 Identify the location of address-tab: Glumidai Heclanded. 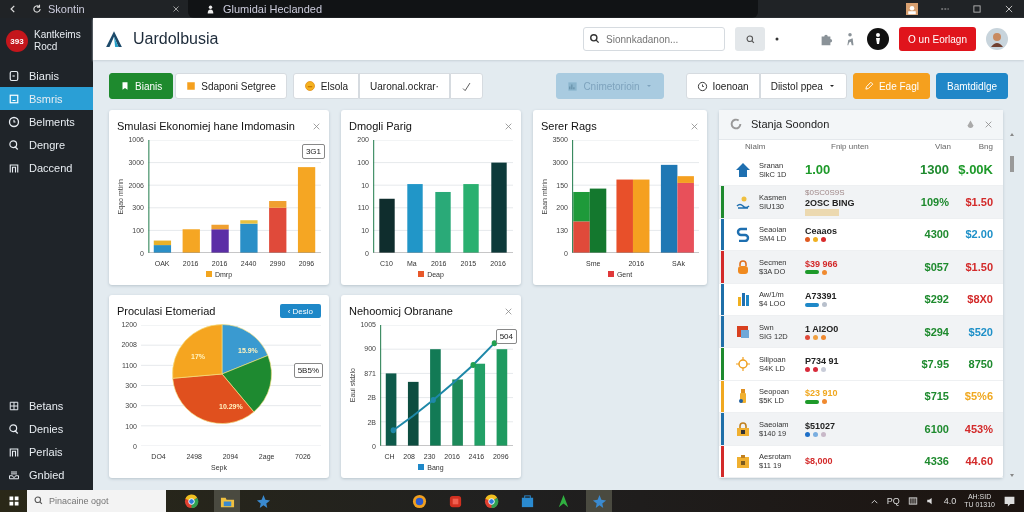
(473, 9).